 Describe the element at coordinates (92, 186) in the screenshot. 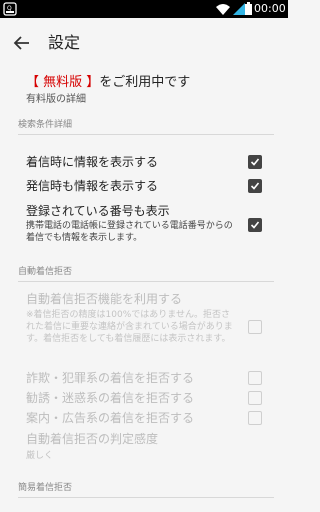

I see `setting-label: 発信時も情報を表示する` at that location.